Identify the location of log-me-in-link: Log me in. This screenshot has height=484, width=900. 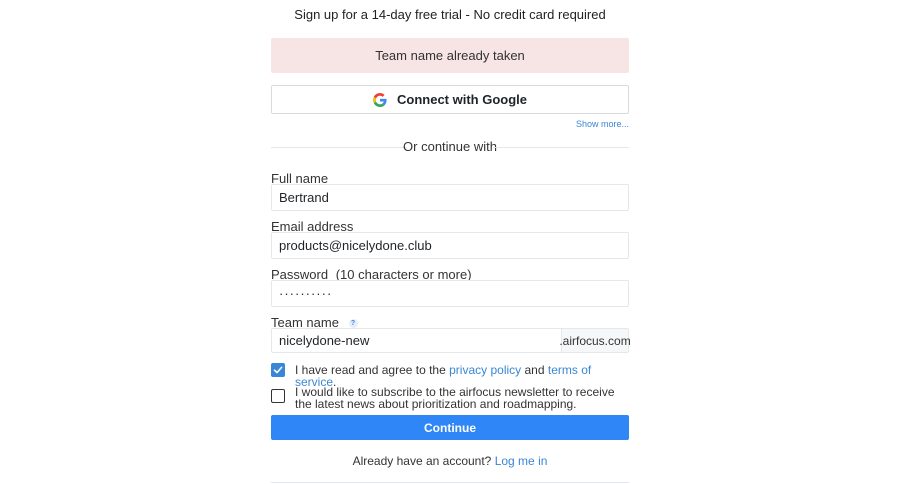
(521, 461).